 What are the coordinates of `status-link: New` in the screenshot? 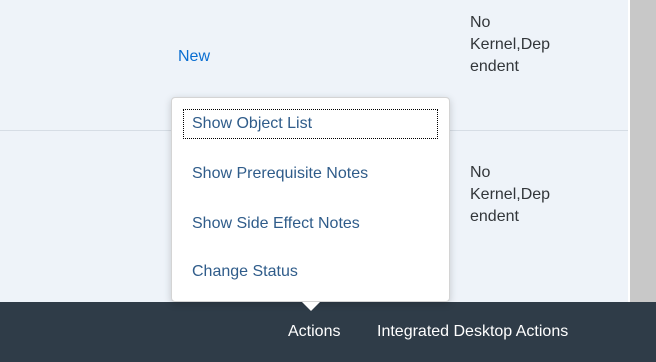 It's located at (194, 57).